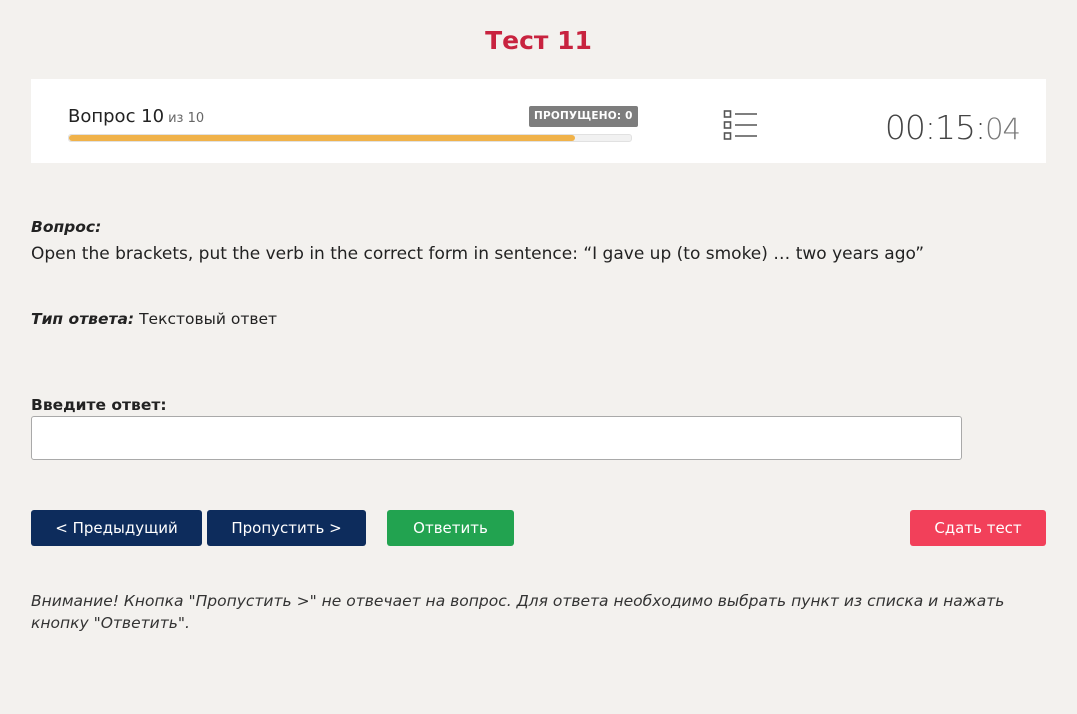 The image size is (1077, 714). Describe the element at coordinates (935, 127) in the screenshot. I see `timer-main: 00:15:` at that location.